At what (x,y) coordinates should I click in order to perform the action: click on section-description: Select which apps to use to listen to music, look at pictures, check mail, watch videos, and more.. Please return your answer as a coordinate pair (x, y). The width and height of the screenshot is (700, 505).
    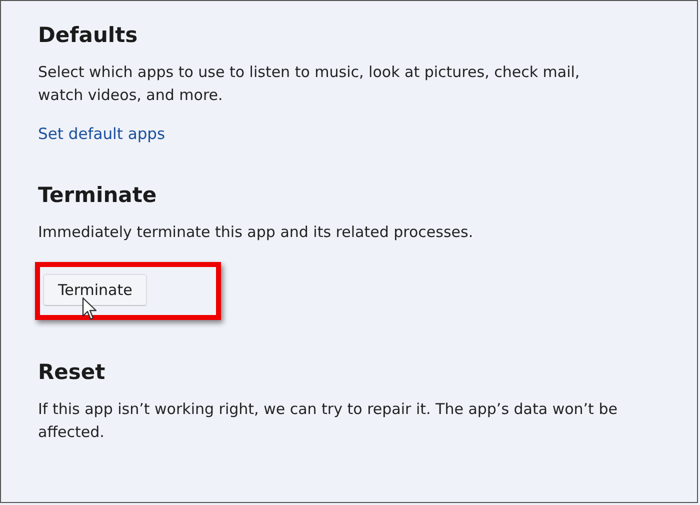
    Looking at the image, I should click on (309, 84).